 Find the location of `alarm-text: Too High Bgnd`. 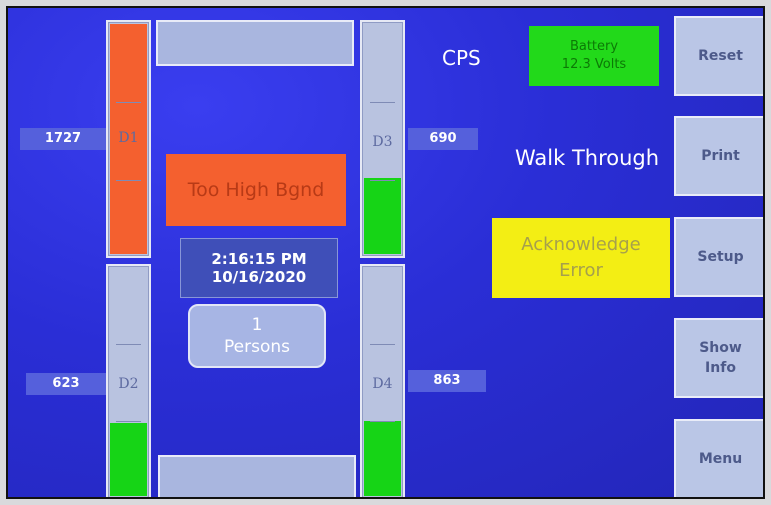

alarm-text: Too High Bgnd is located at coordinates (256, 190).